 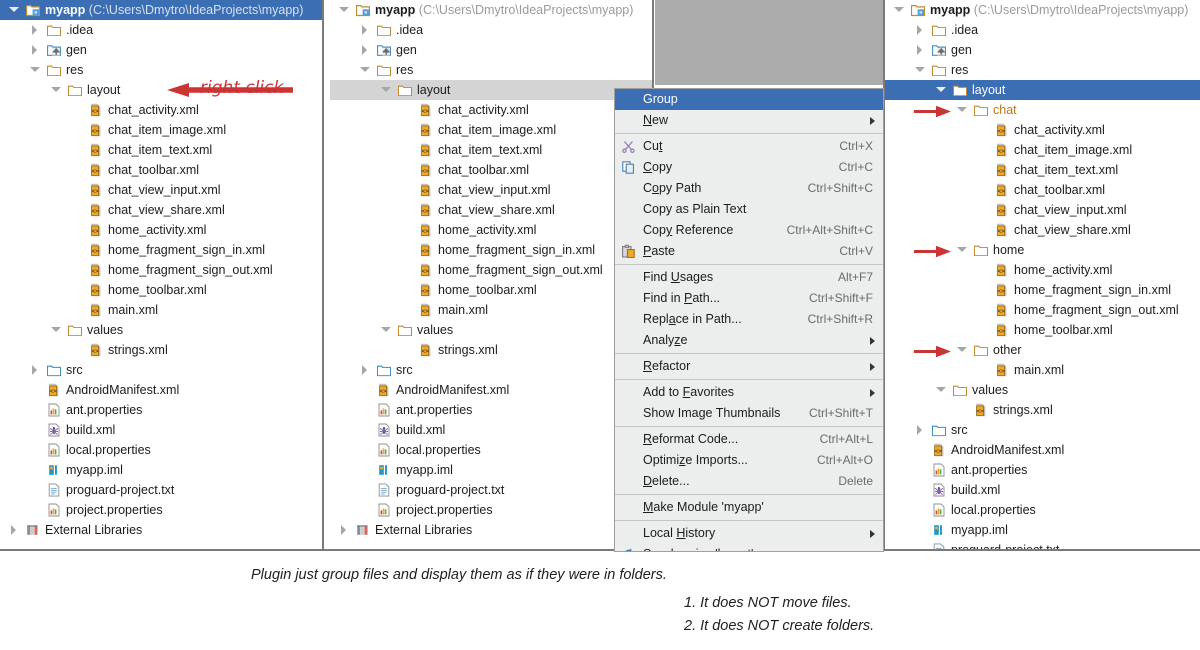 What do you see at coordinates (749, 392) in the screenshot?
I see `menu-item: Add to Favorites` at bounding box center [749, 392].